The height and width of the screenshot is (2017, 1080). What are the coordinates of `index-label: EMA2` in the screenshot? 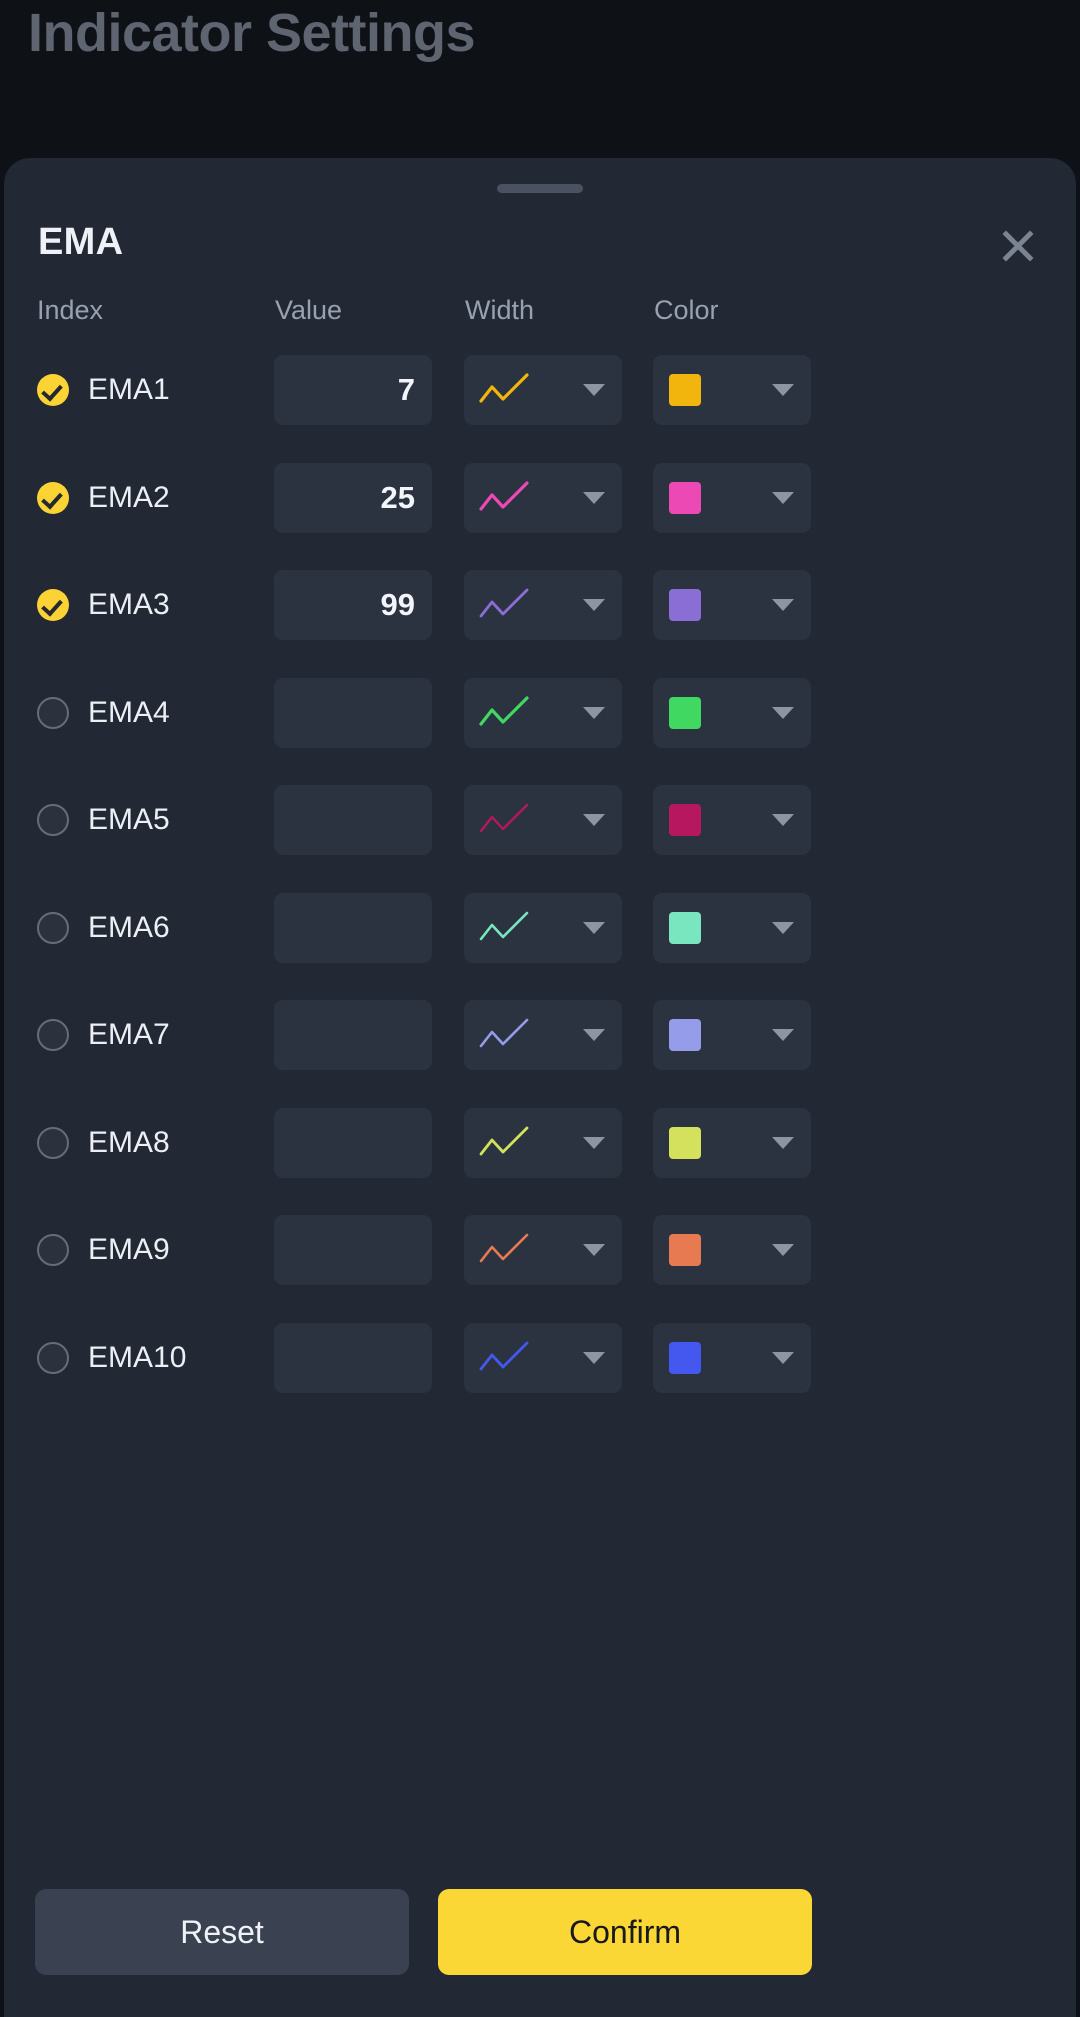 It's located at (129, 497).